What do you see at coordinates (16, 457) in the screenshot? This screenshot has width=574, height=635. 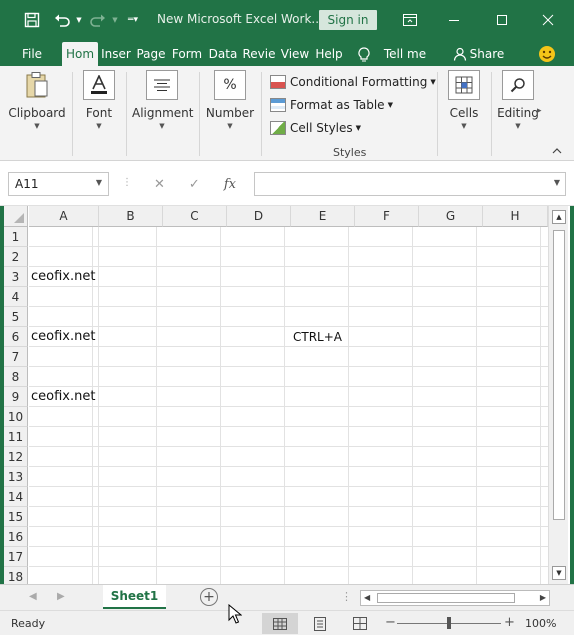 I see `row-header-12: 12` at bounding box center [16, 457].